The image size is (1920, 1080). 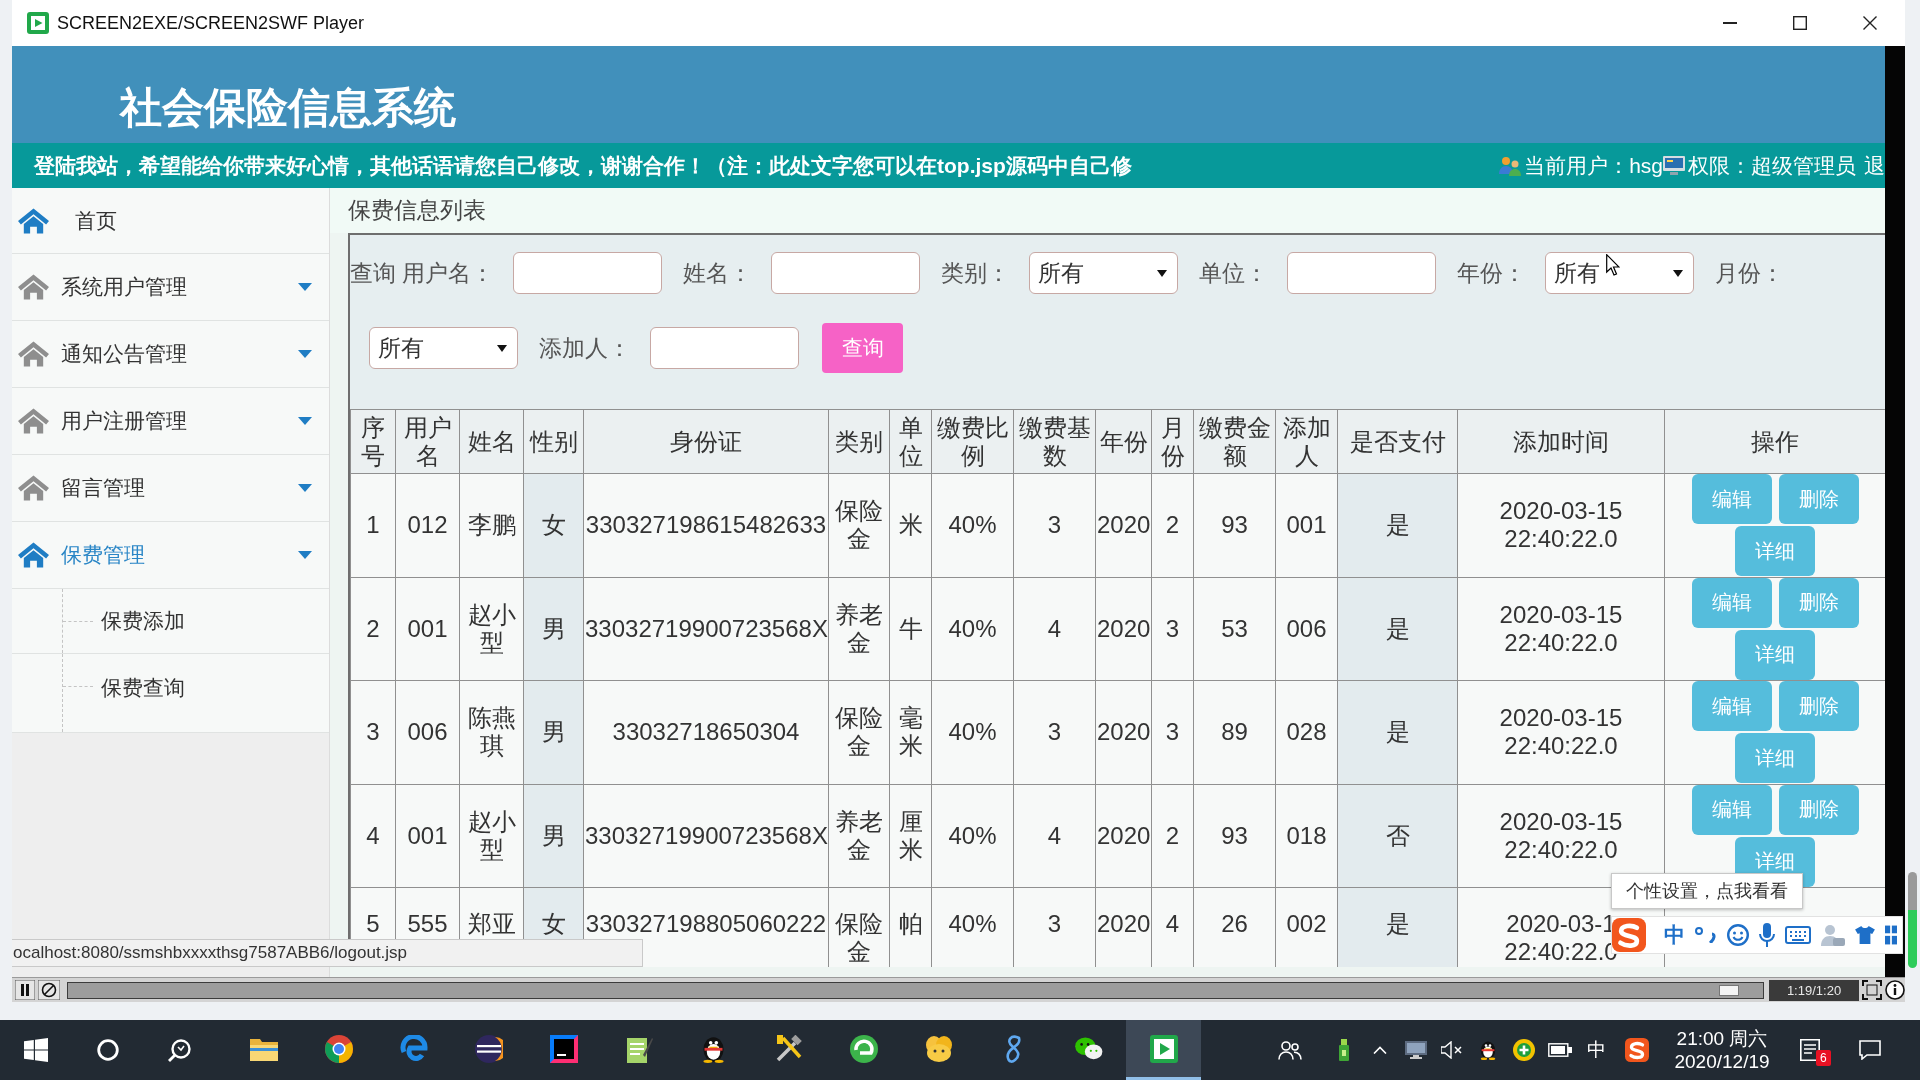 I want to click on speech-bubble-icon, so click(x=1870, y=1050).